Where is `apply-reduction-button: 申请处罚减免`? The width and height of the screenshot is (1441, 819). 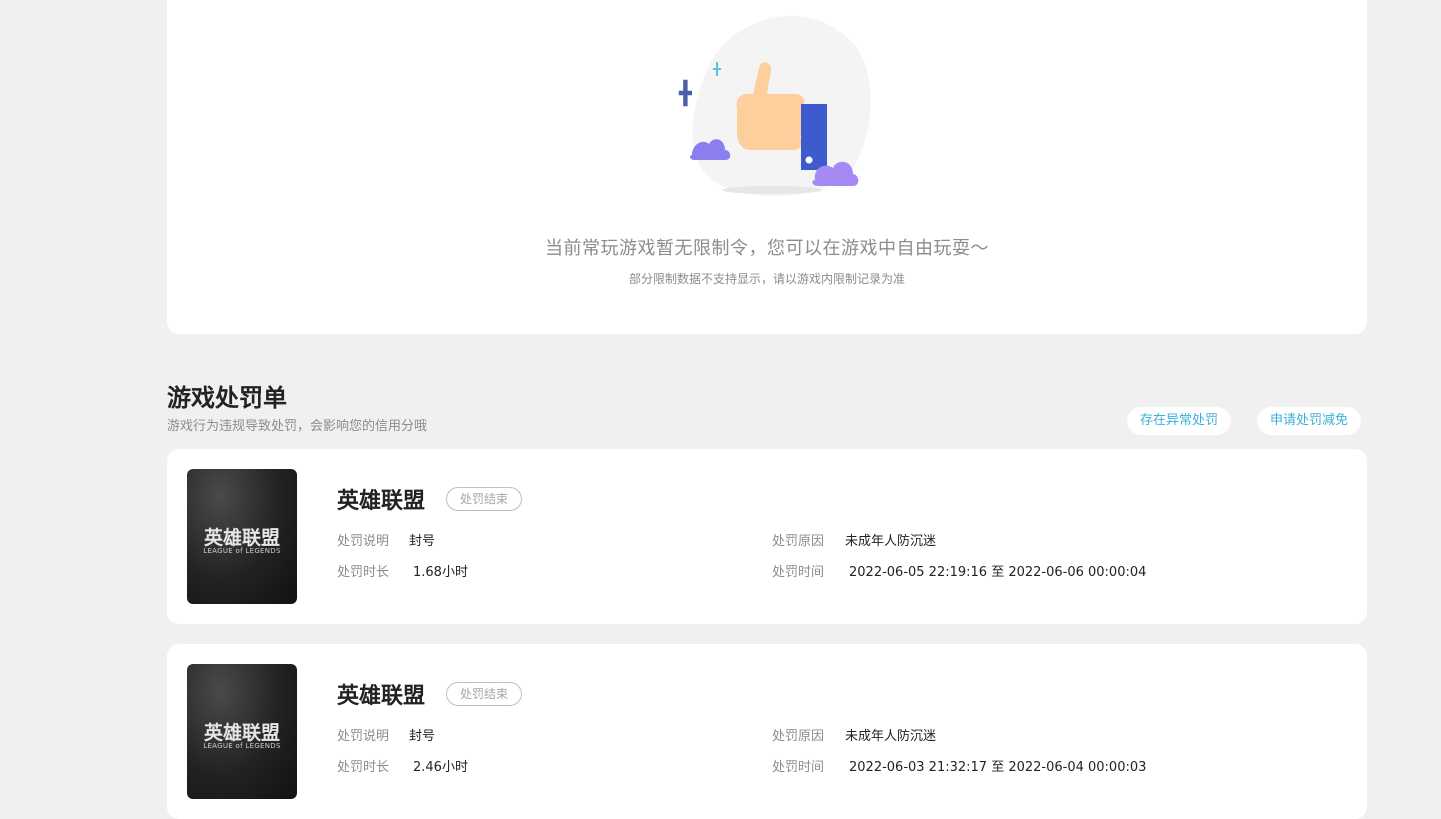 apply-reduction-button: 申请处罚减免 is located at coordinates (1309, 421).